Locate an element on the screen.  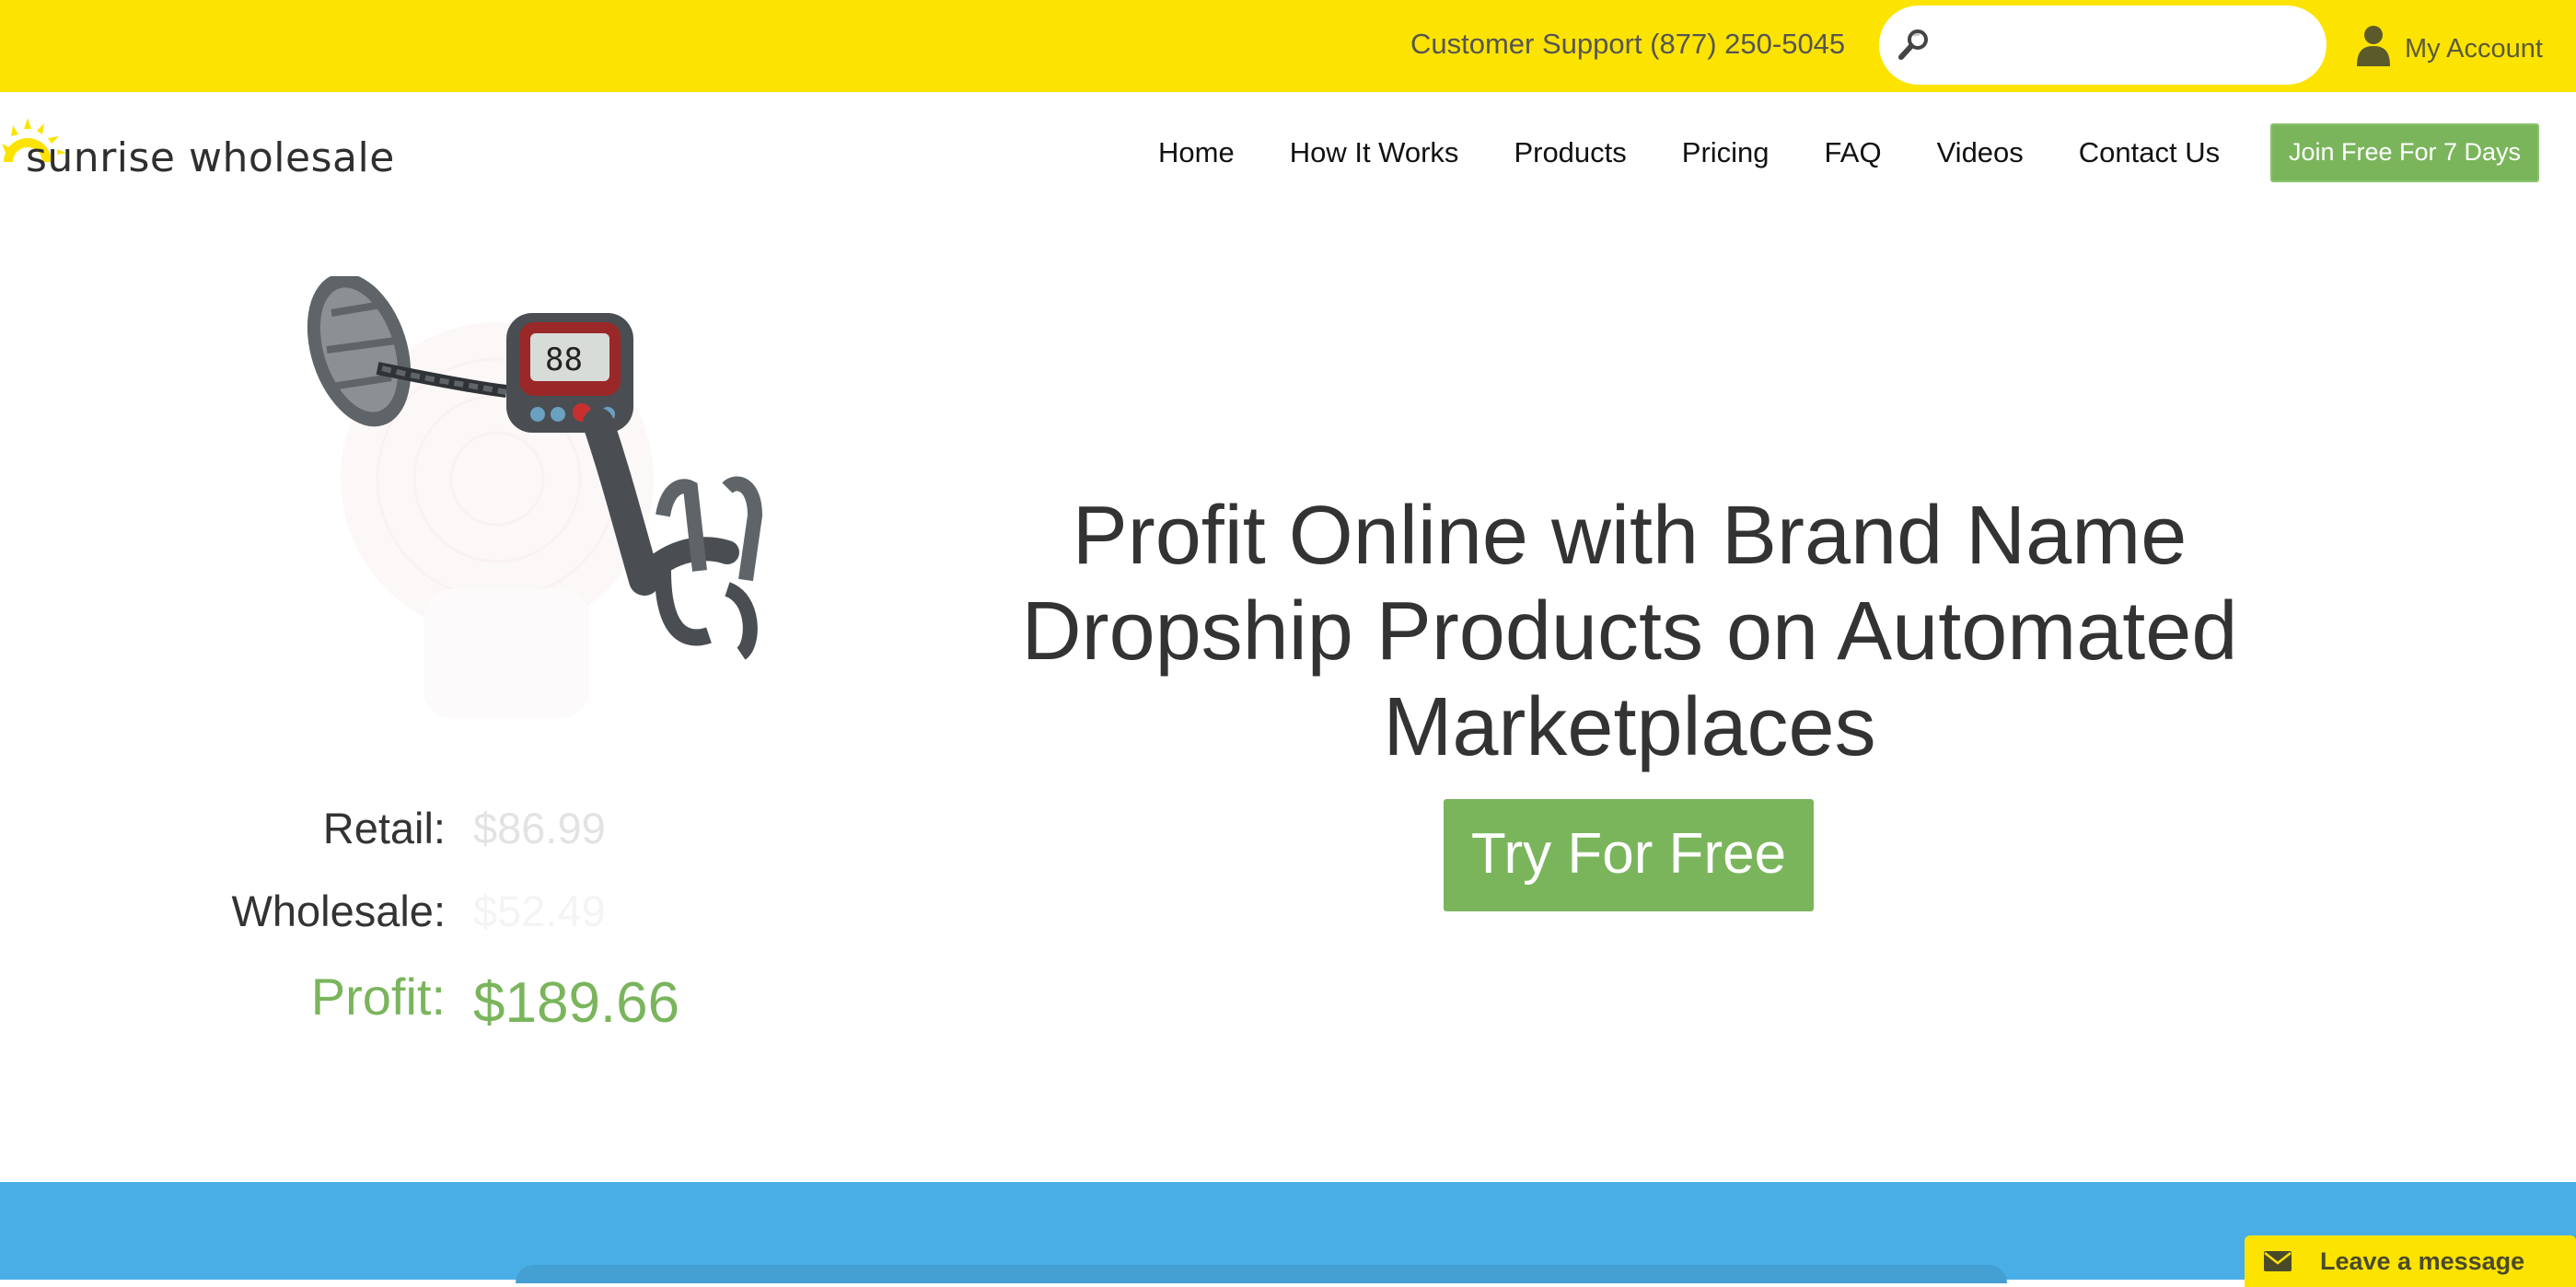
nav-home: Home is located at coordinates (1196, 152).